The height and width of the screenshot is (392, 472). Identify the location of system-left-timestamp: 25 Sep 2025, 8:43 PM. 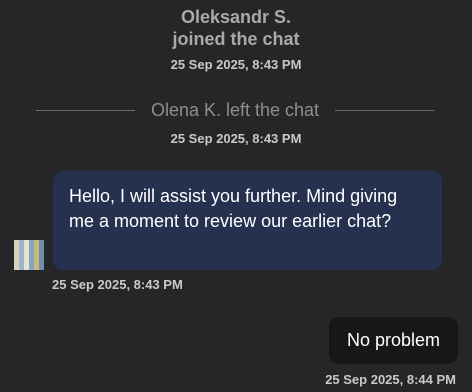
(236, 138).